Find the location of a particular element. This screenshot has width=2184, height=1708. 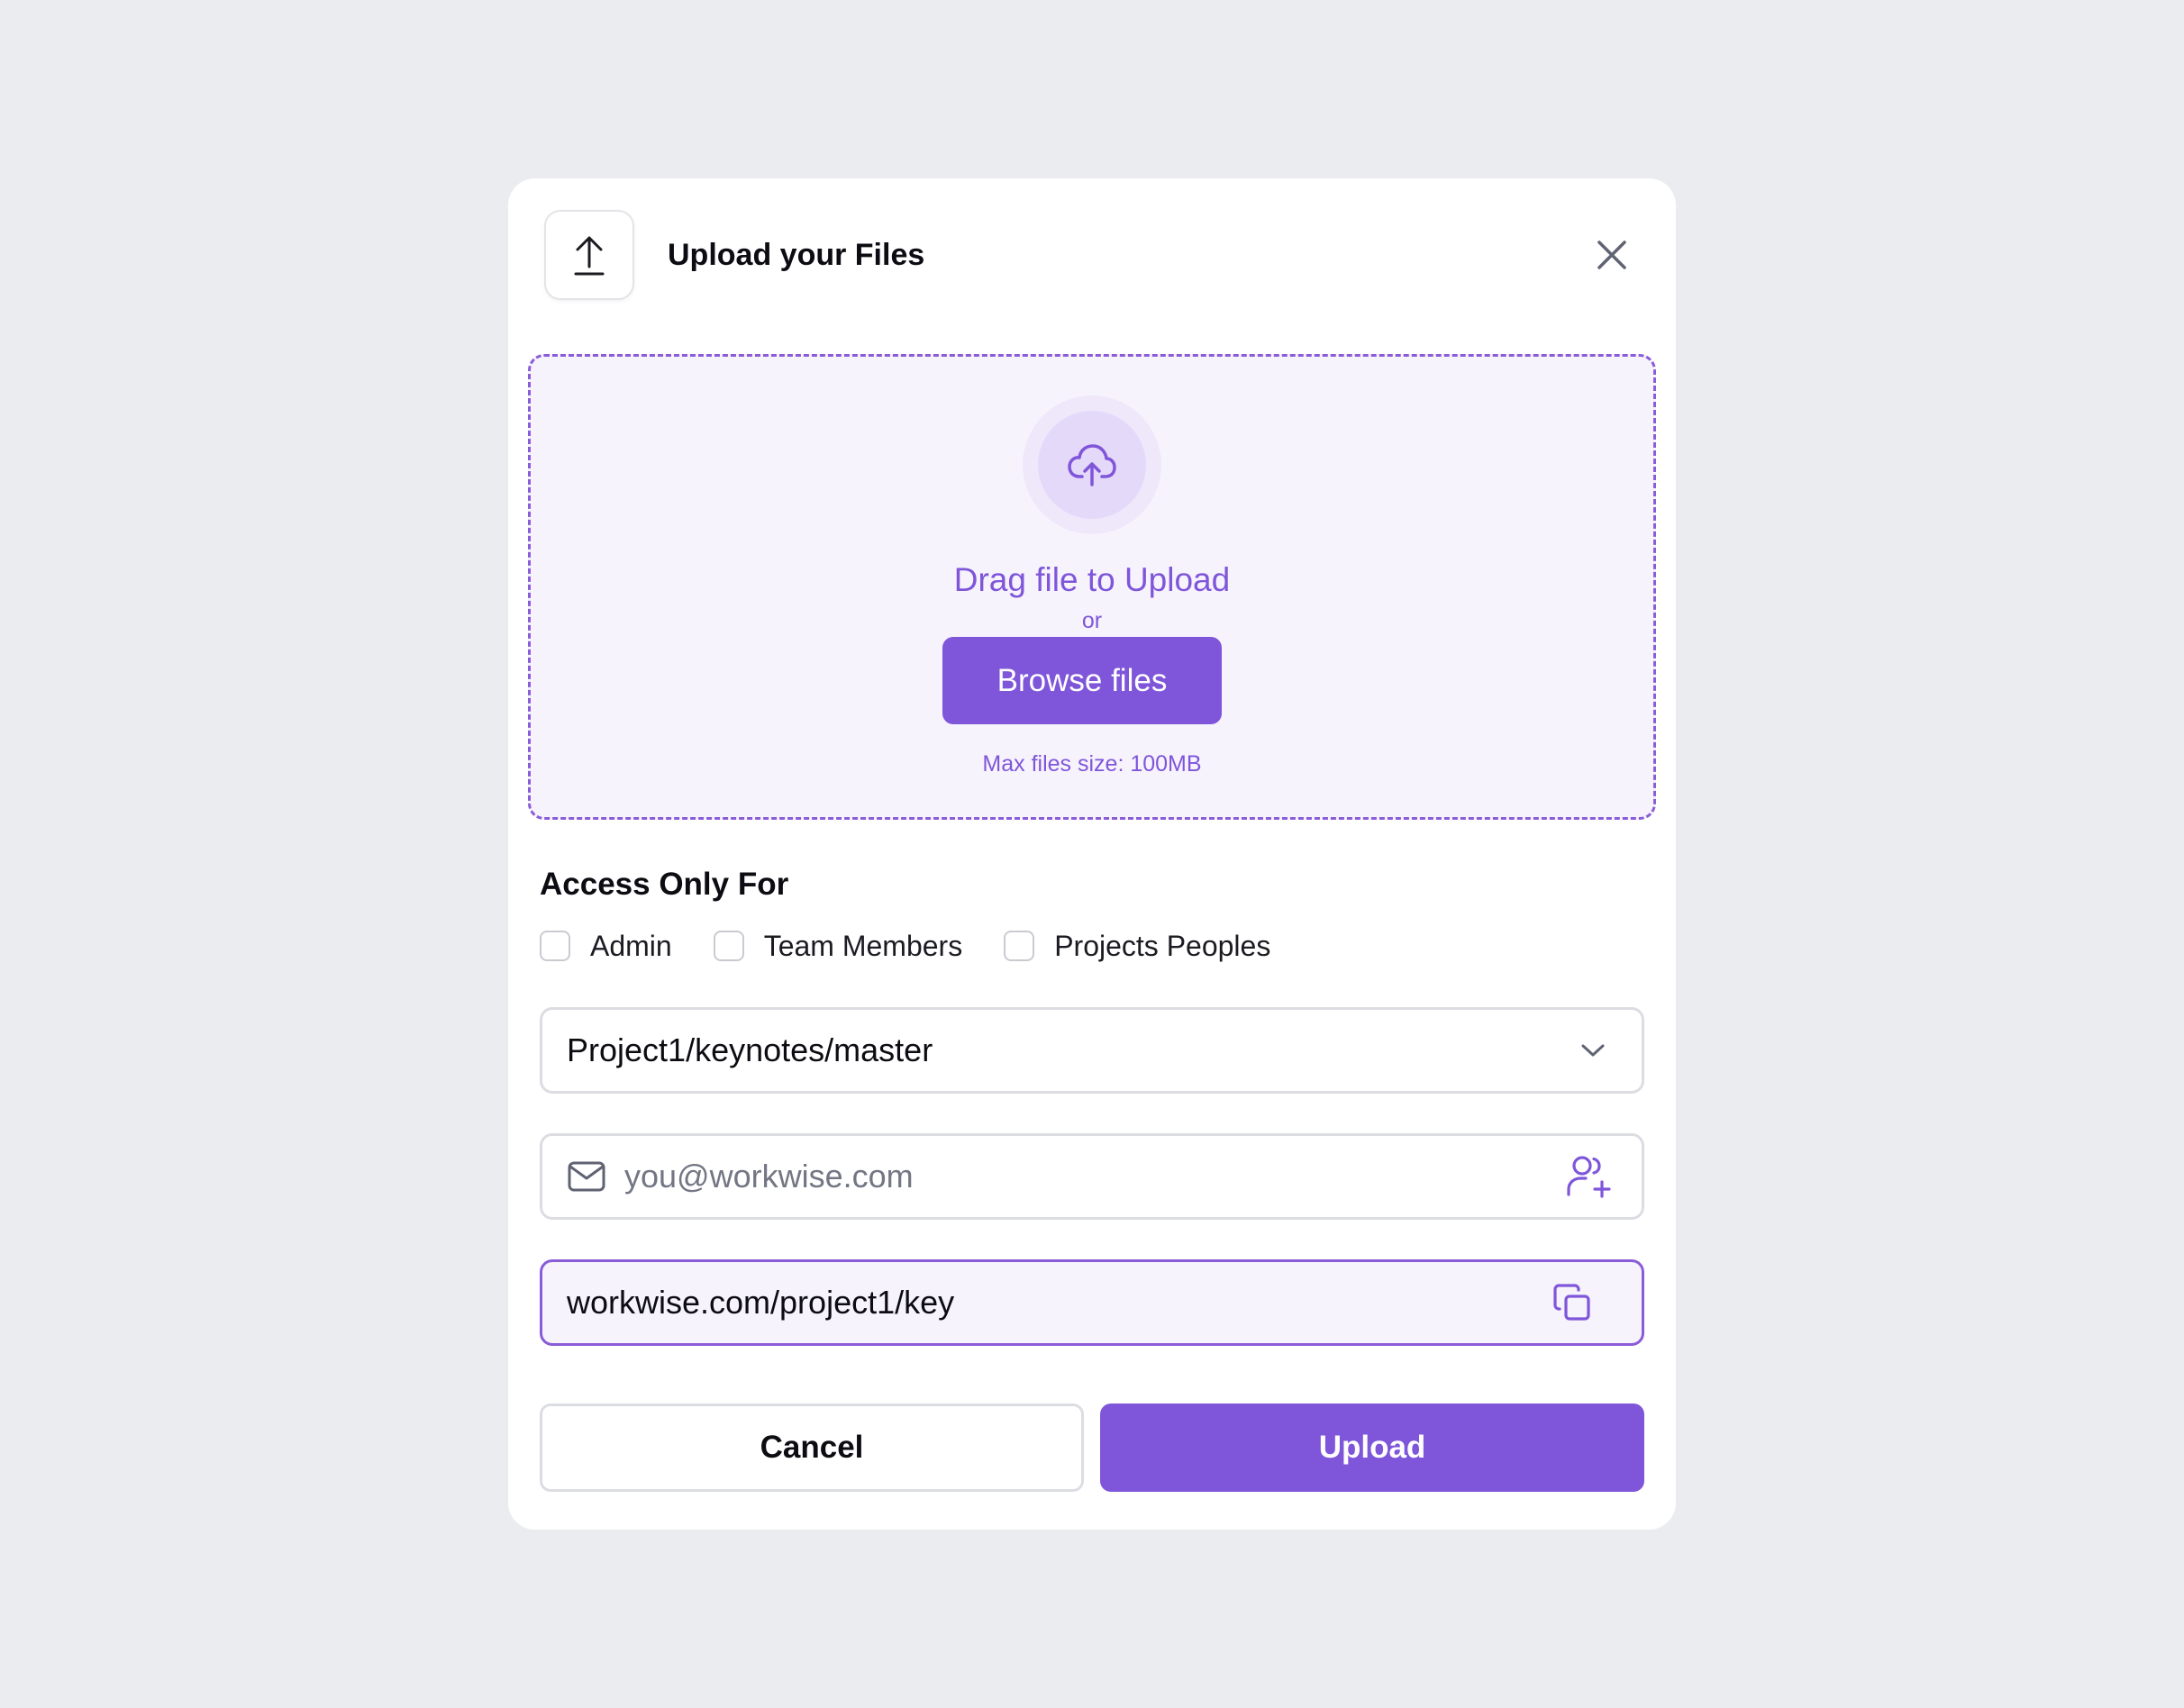

share-link-value: workwise.com/project1/key is located at coordinates (761, 1302).